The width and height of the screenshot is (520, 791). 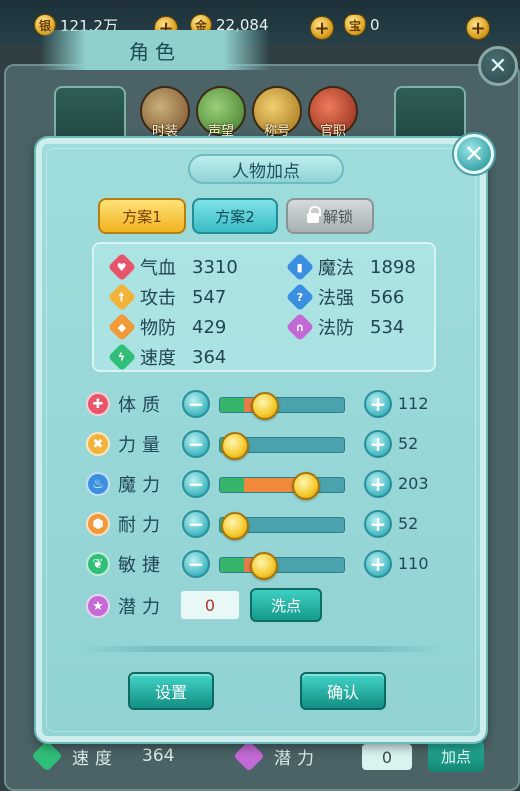 I want to click on attribute-row-endurance: ⬢ 耐力 − + 52, so click(x=266, y=524).